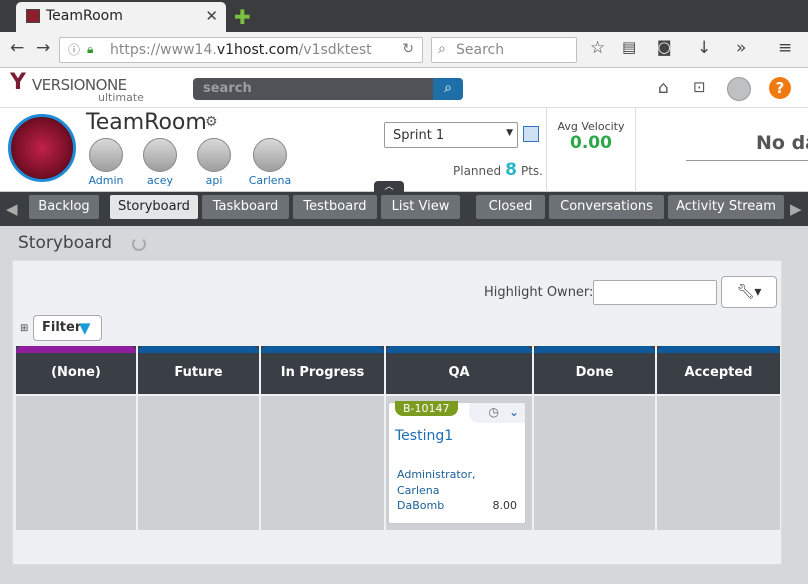  What do you see at coordinates (408, 49) in the screenshot?
I see `reload-icon: ↻` at bounding box center [408, 49].